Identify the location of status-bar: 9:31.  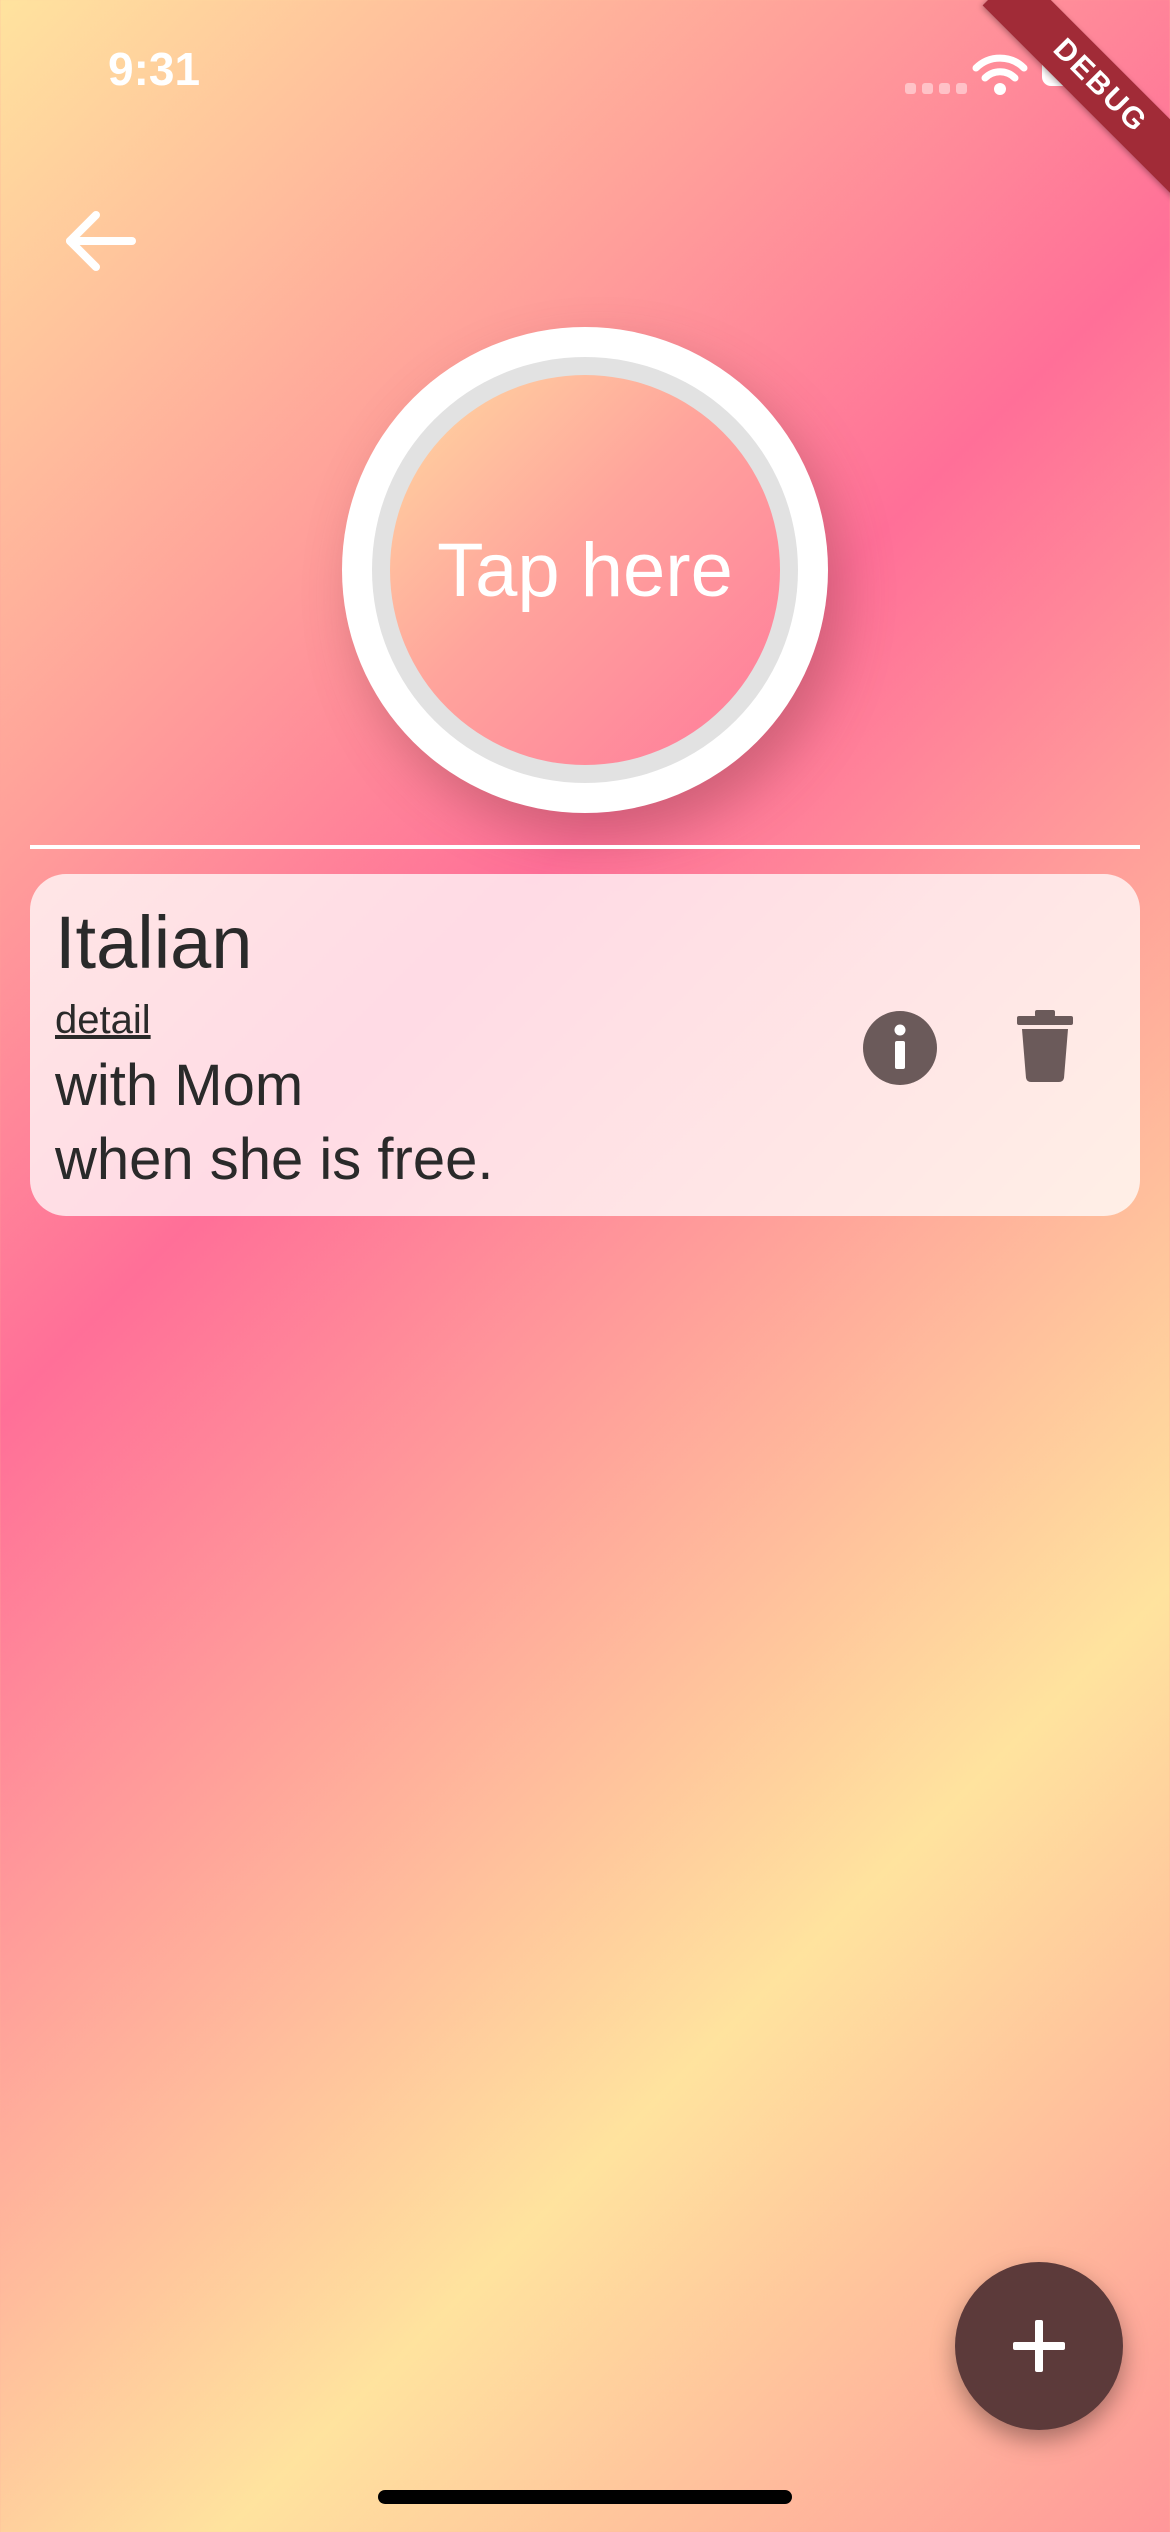
(585, 70).